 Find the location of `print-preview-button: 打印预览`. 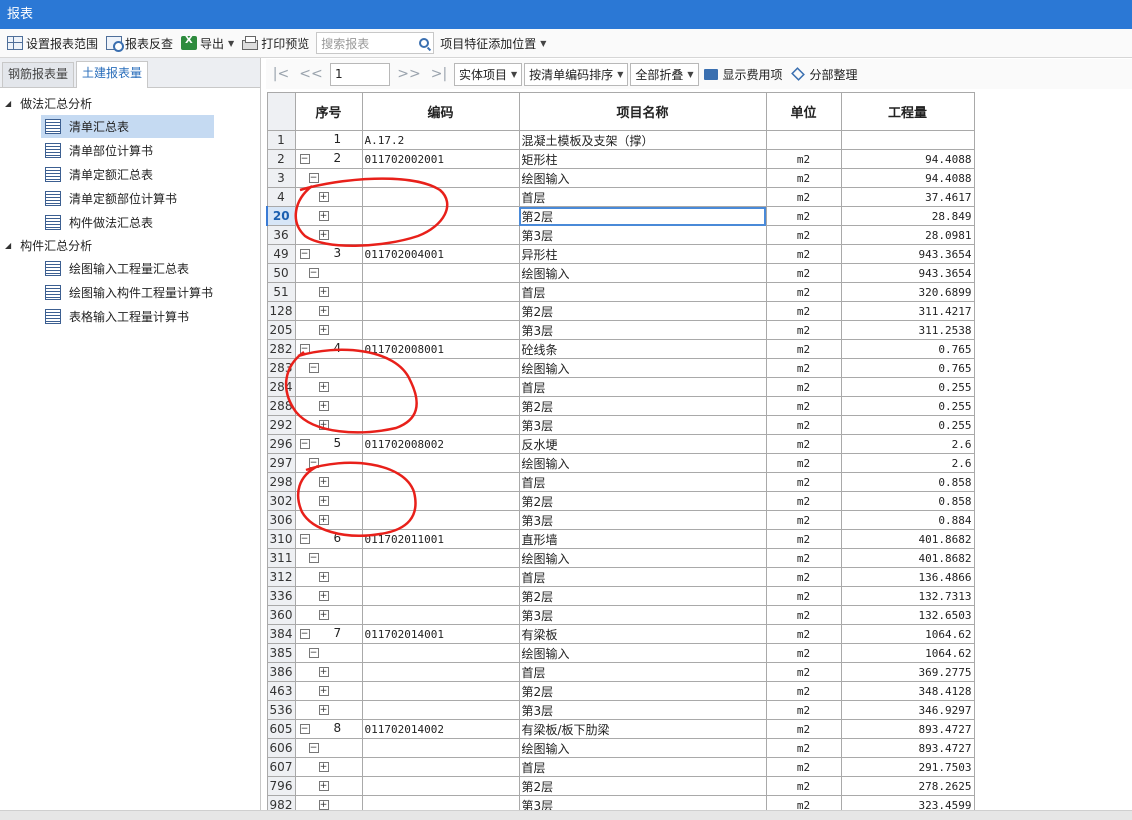

print-preview-button: 打印预览 is located at coordinates (275, 43).